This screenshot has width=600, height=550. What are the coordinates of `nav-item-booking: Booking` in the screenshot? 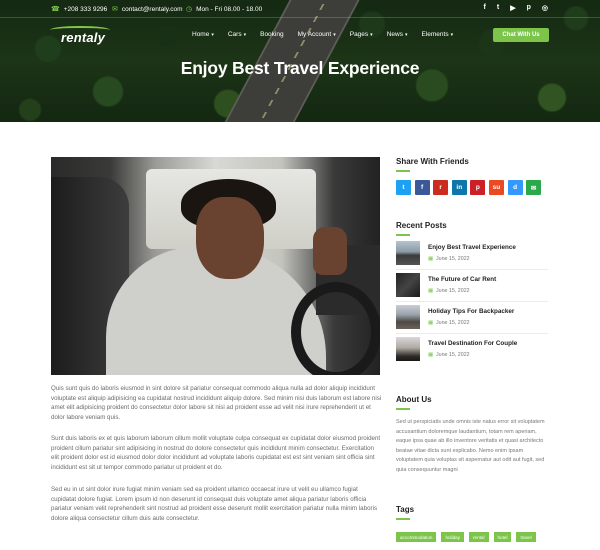 It's located at (272, 34).